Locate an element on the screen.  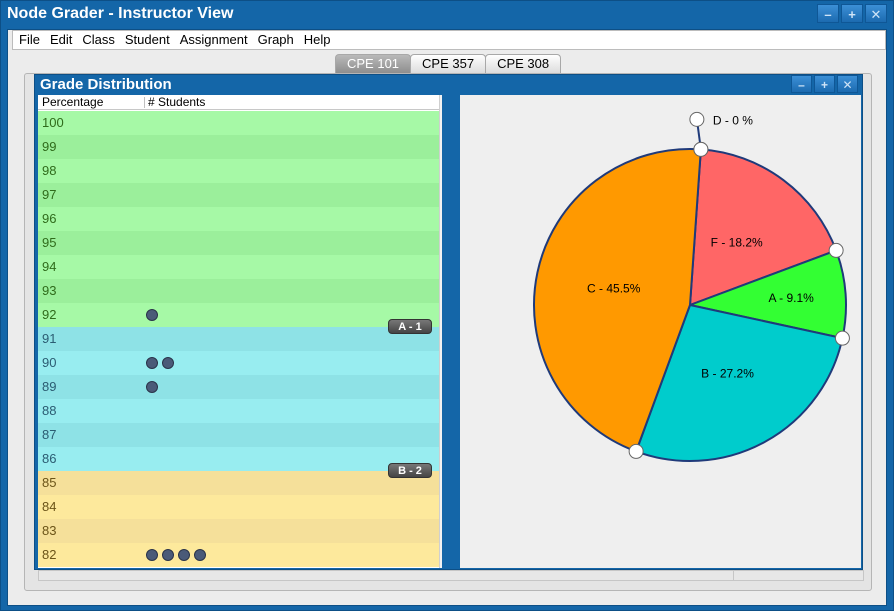
column-header-students: # Students is located at coordinates (176, 102).